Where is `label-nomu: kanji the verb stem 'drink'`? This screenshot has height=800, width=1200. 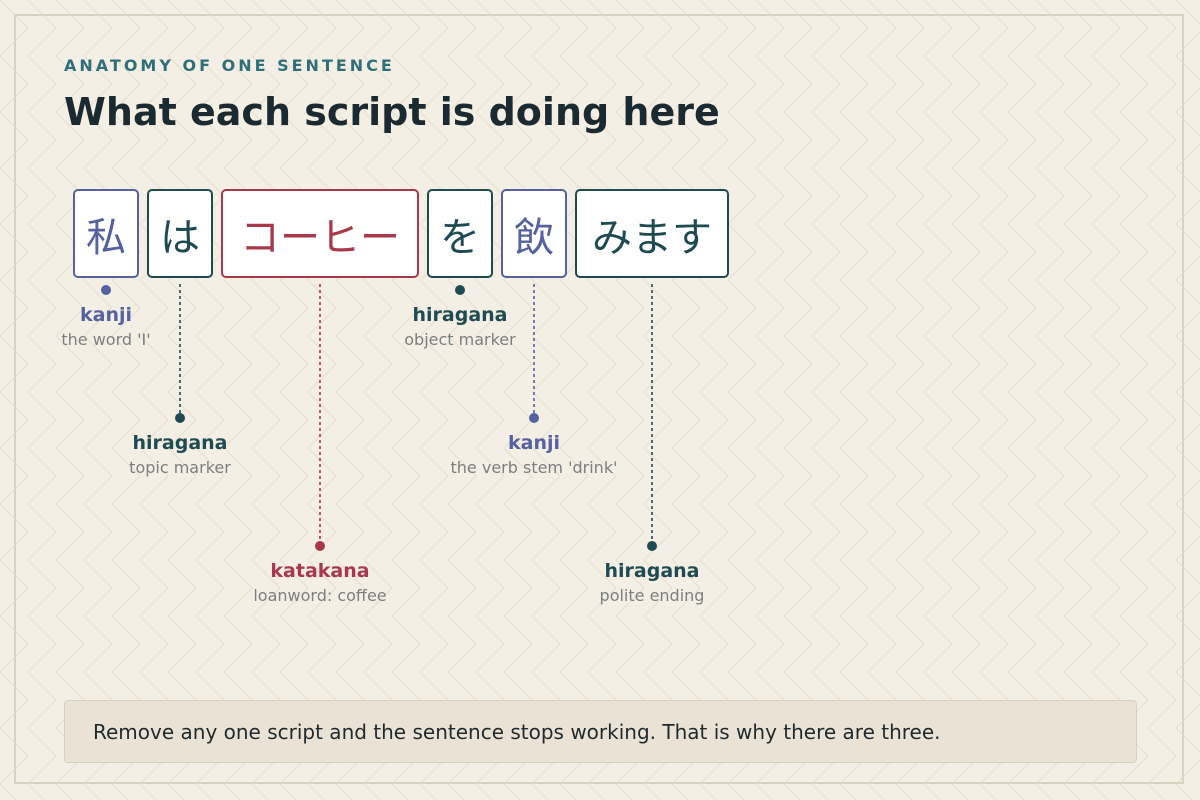
label-nomu: kanji the verb stem 'drink' is located at coordinates (534, 455).